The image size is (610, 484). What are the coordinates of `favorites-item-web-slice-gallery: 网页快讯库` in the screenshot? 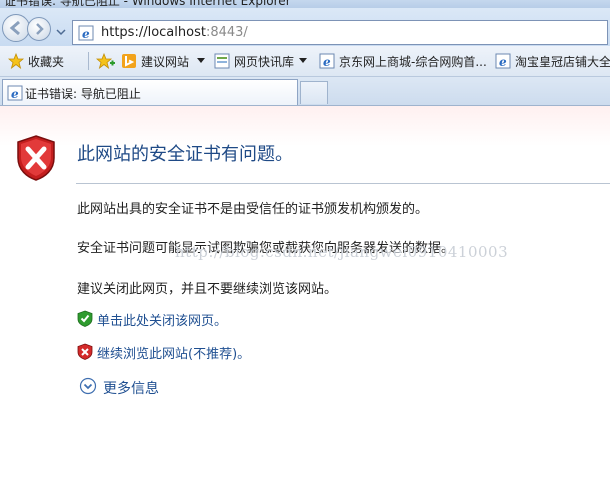 It's located at (264, 61).